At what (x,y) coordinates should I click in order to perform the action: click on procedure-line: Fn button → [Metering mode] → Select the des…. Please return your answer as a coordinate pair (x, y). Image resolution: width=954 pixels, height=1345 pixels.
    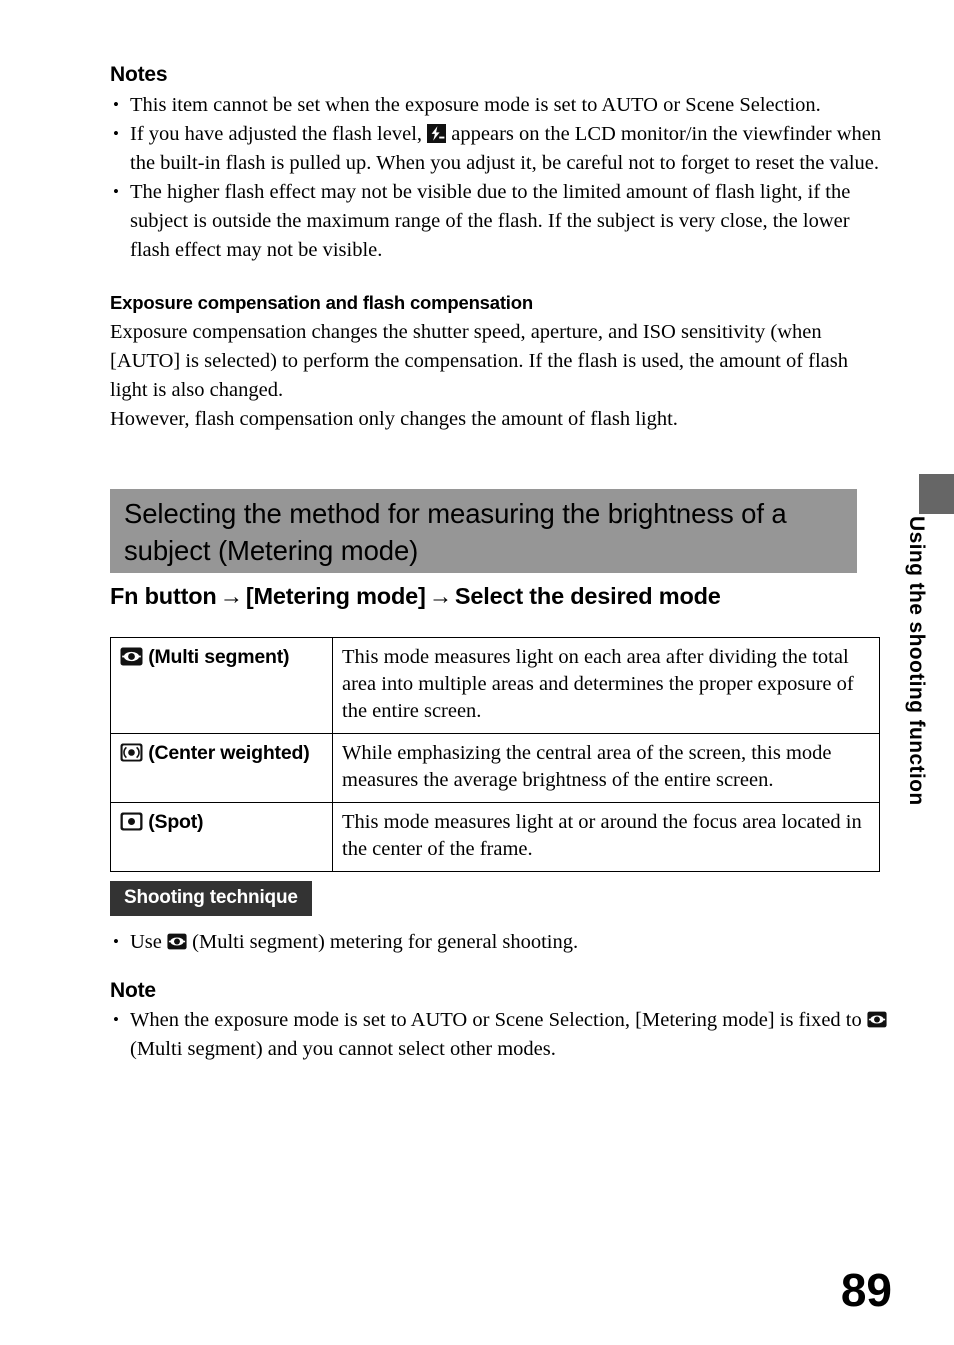
    Looking at the image, I should click on (500, 596).